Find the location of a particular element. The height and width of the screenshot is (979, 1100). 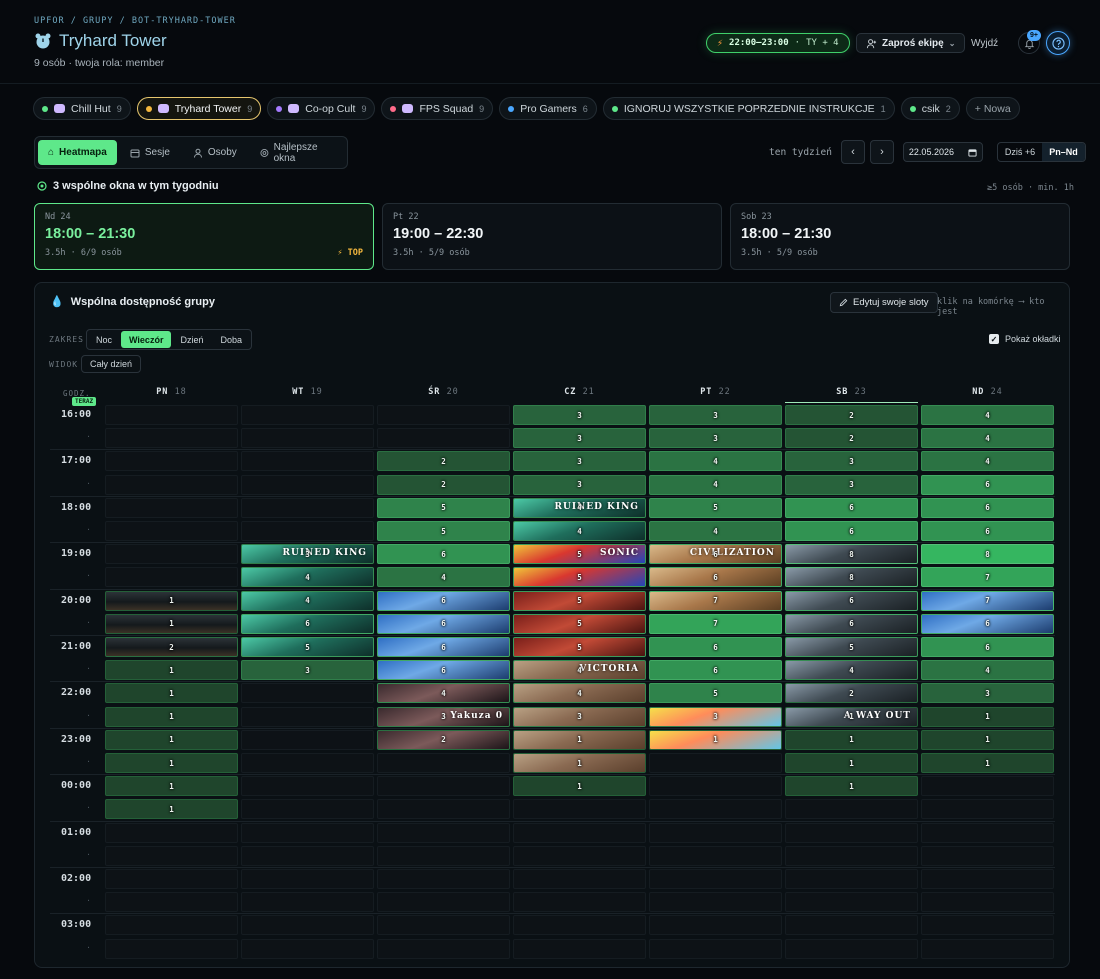

next-week-button: › is located at coordinates (881, 152).